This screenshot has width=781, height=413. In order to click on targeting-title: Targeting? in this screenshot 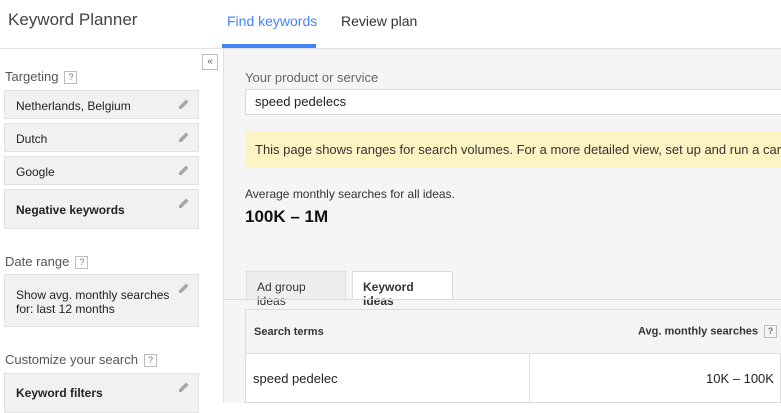, I will do `click(41, 77)`.